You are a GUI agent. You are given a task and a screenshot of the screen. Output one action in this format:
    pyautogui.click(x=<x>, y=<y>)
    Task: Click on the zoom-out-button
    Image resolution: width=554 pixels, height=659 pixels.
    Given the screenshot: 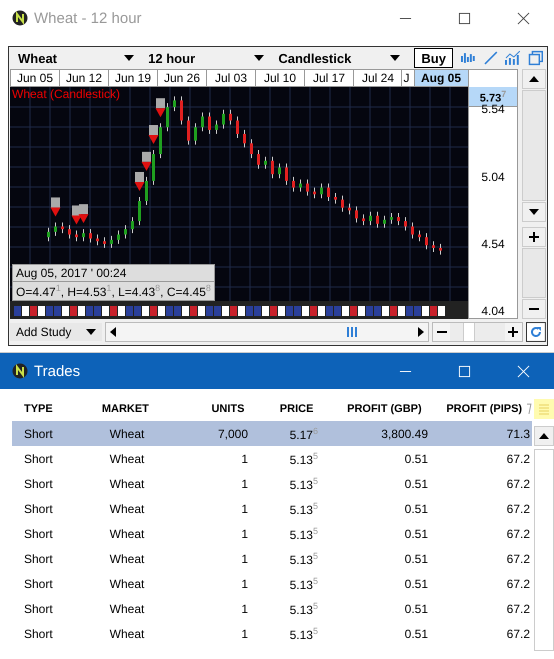 What is the action you would take?
    pyautogui.click(x=534, y=309)
    